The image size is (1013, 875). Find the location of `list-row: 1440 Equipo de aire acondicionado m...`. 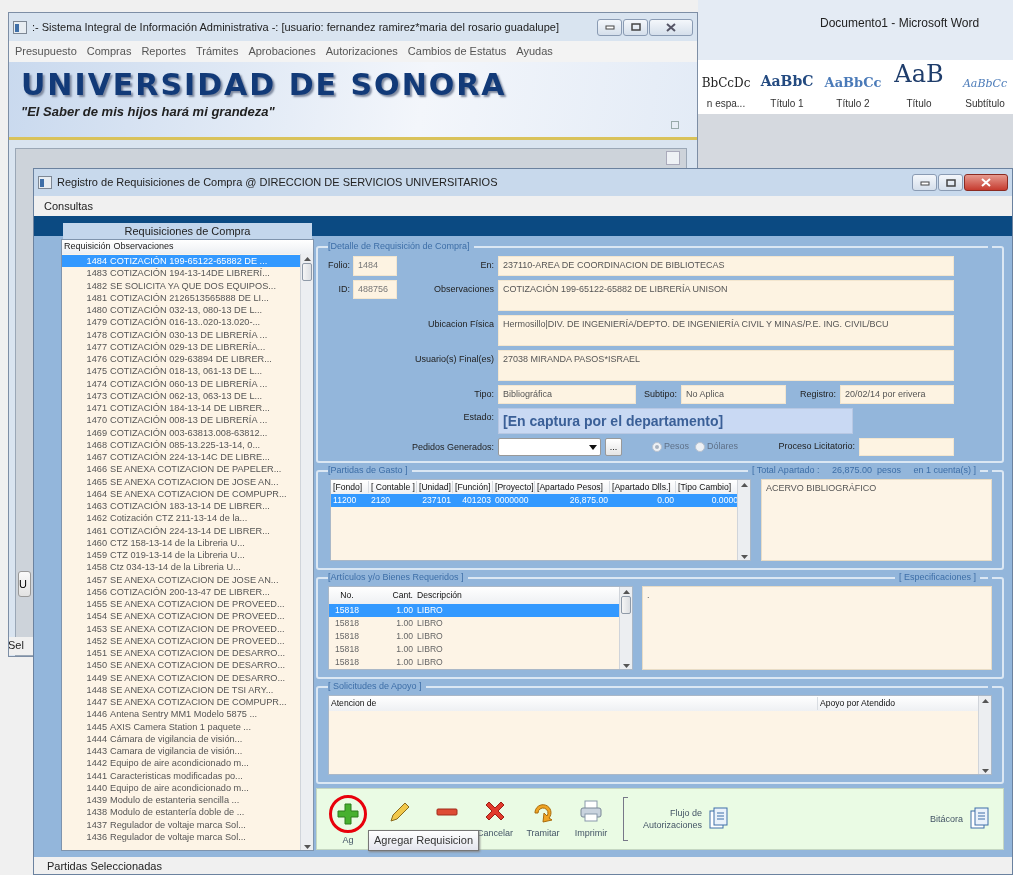

list-row: 1440 Equipo de aire acondicionado m... is located at coordinates (181, 787).